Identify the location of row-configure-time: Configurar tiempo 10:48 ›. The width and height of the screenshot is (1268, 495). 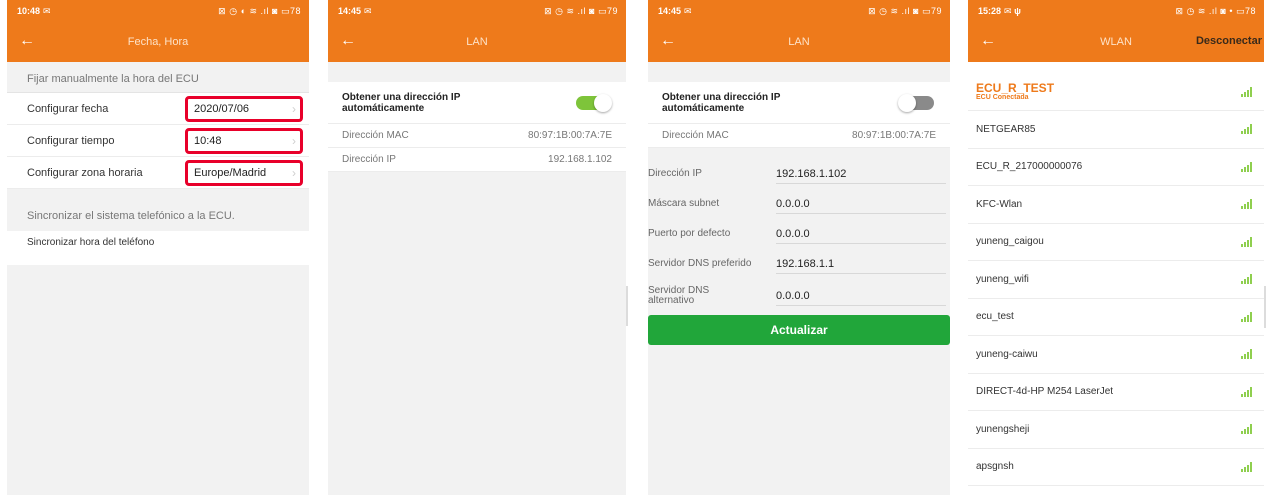
(158, 141).